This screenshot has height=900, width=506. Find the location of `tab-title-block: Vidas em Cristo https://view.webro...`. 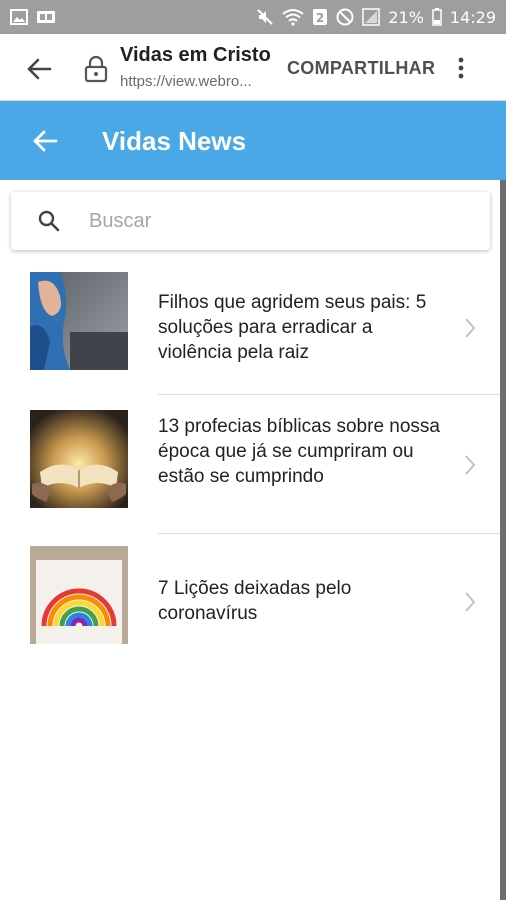

tab-title-block: Vidas em Cristo https://view.webro... is located at coordinates (200, 67).